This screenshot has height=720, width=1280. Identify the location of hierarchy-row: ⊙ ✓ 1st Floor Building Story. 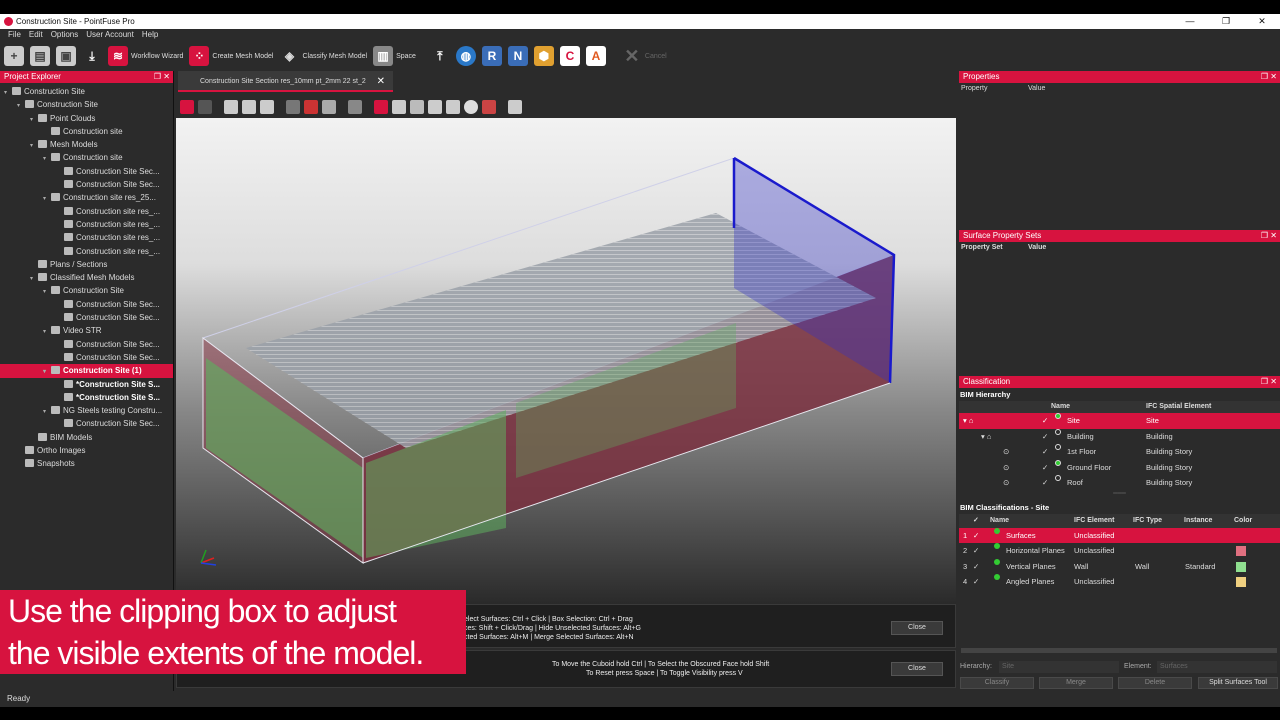
(1119, 452).